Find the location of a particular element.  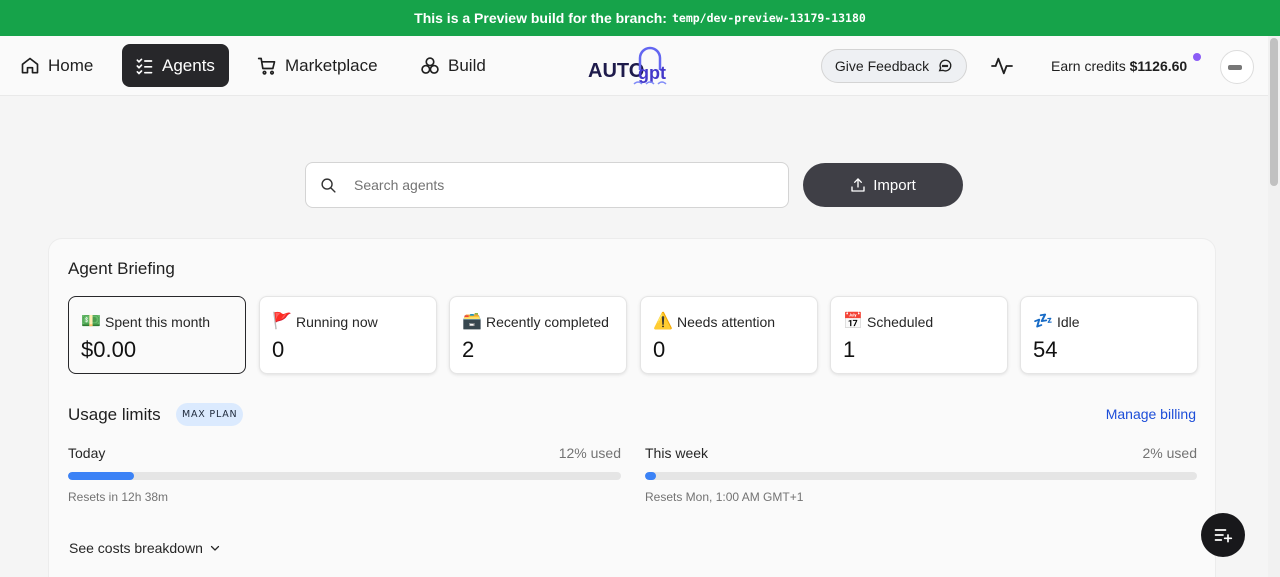

limit-week-progress is located at coordinates (921, 476).